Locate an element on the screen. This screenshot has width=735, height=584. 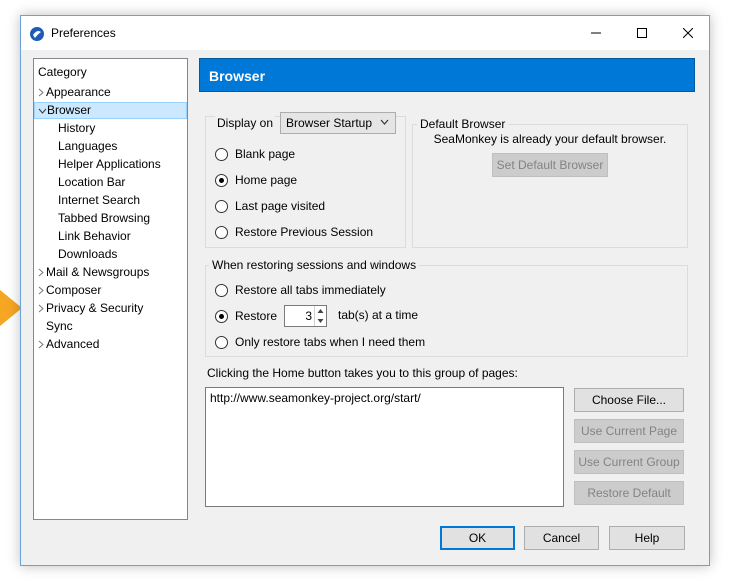
window-title: Preferences is located at coordinates (83, 33).